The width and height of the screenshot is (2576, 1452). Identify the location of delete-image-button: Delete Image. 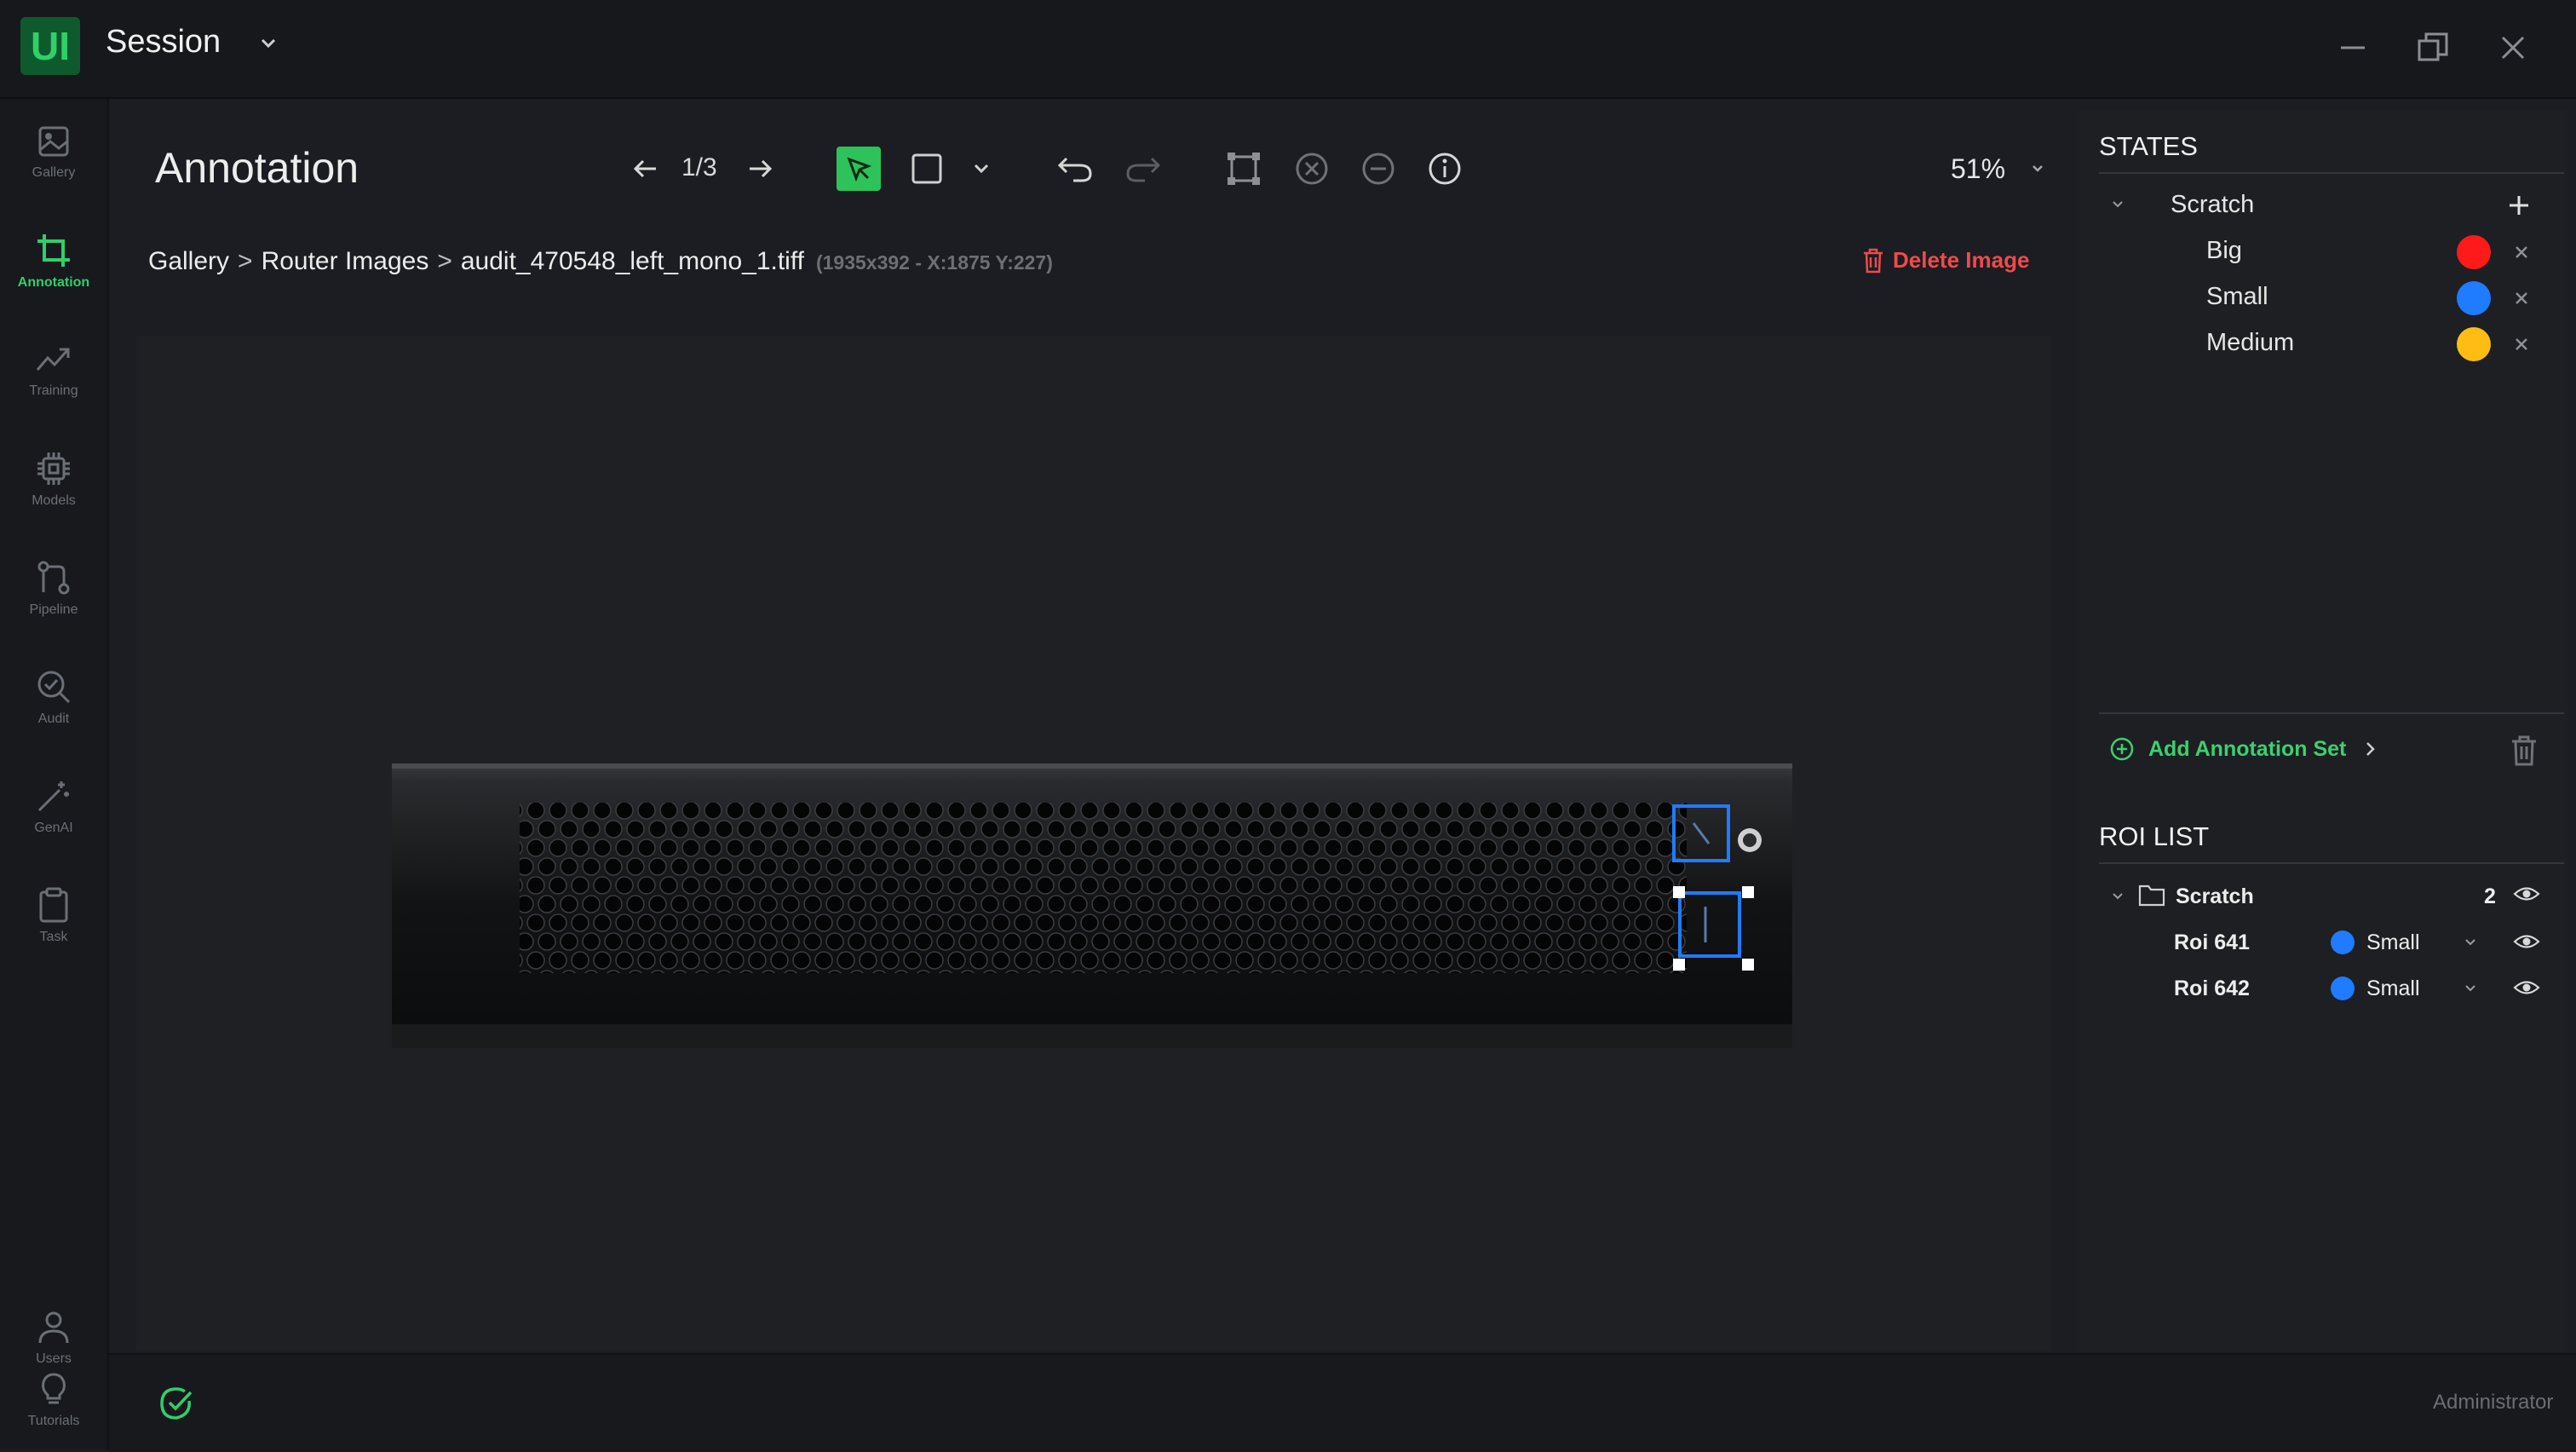
(1945, 261).